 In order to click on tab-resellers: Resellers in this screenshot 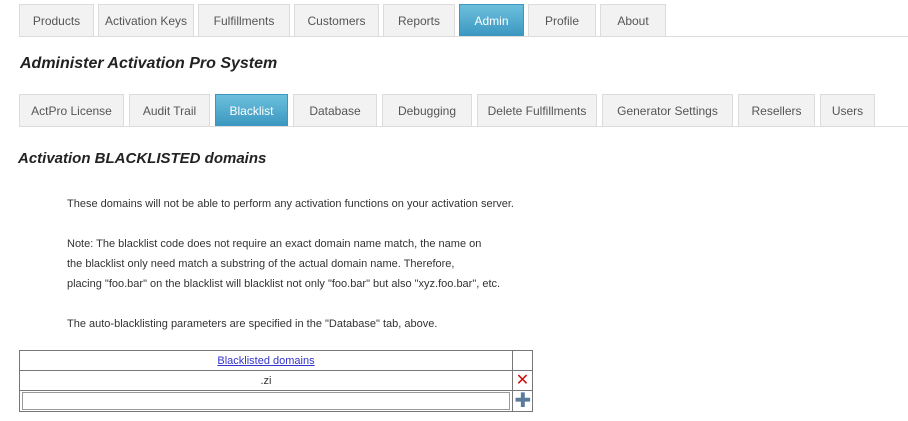, I will do `click(776, 110)`.